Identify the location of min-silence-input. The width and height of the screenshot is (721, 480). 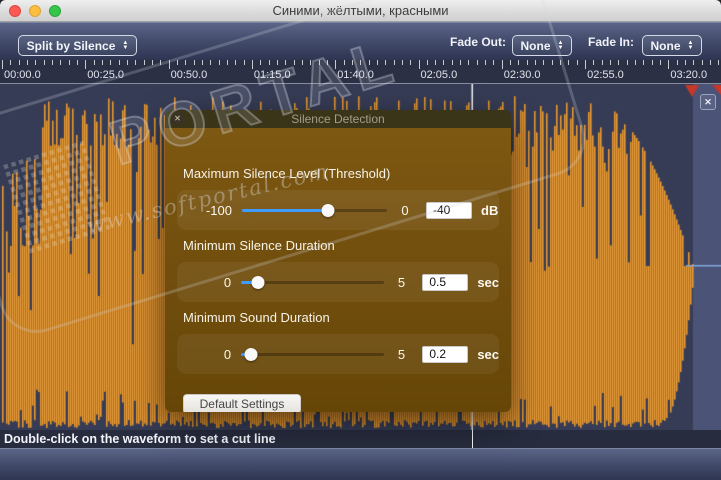
(445, 282).